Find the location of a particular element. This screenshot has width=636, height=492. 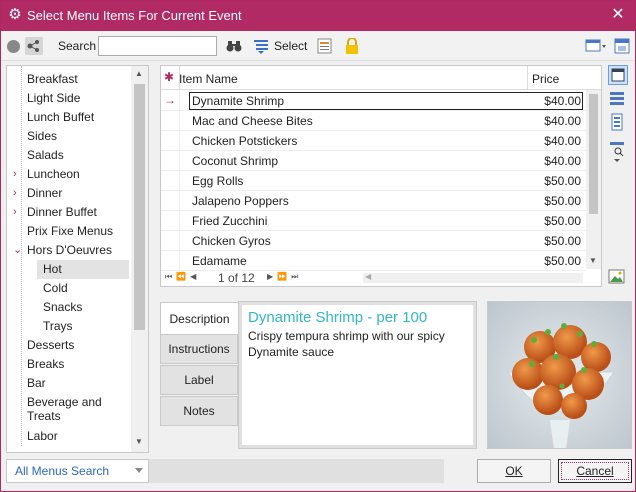

table-row: → Dynamite Shrimp $40.00 is located at coordinates (373, 101).